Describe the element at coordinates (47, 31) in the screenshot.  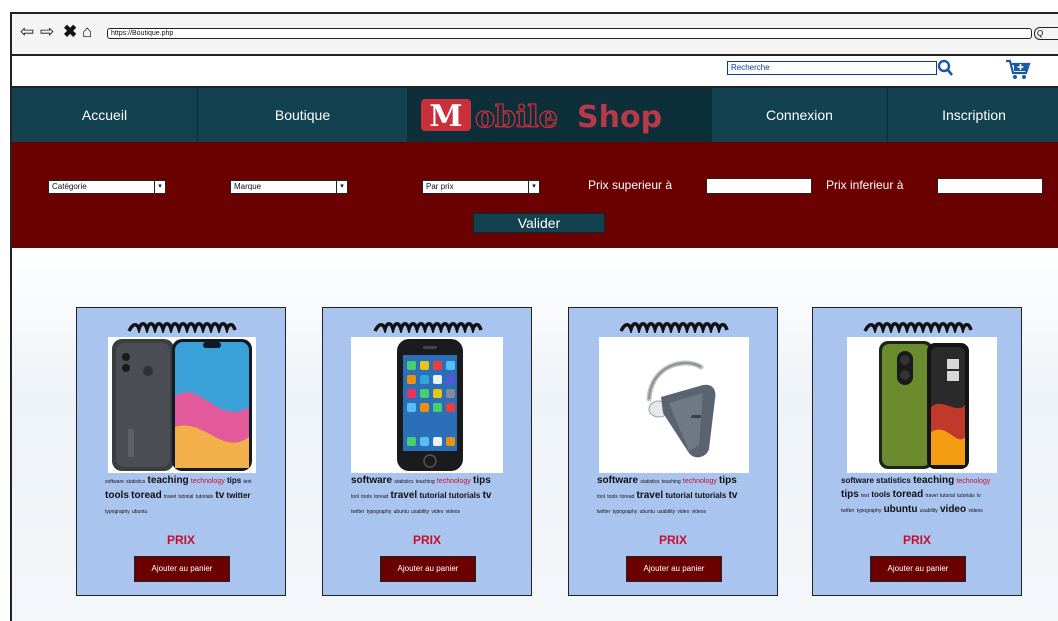
I see `forward-arrow-icon: ⇨` at that location.